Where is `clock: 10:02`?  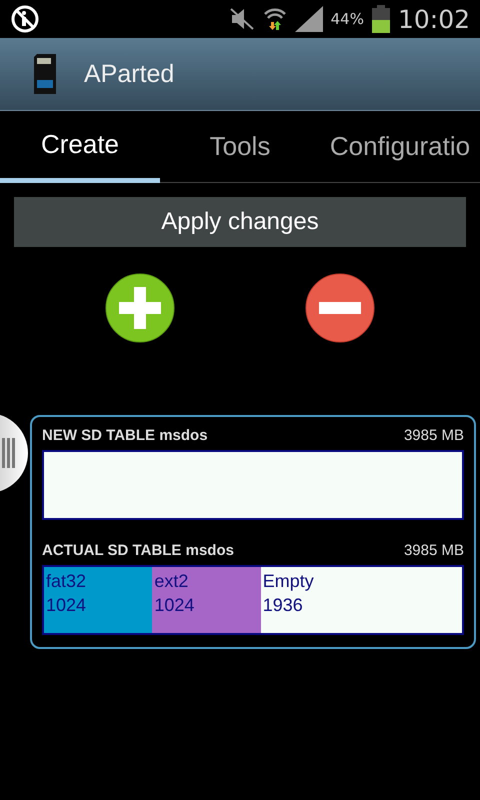 clock: 10:02 is located at coordinates (434, 19).